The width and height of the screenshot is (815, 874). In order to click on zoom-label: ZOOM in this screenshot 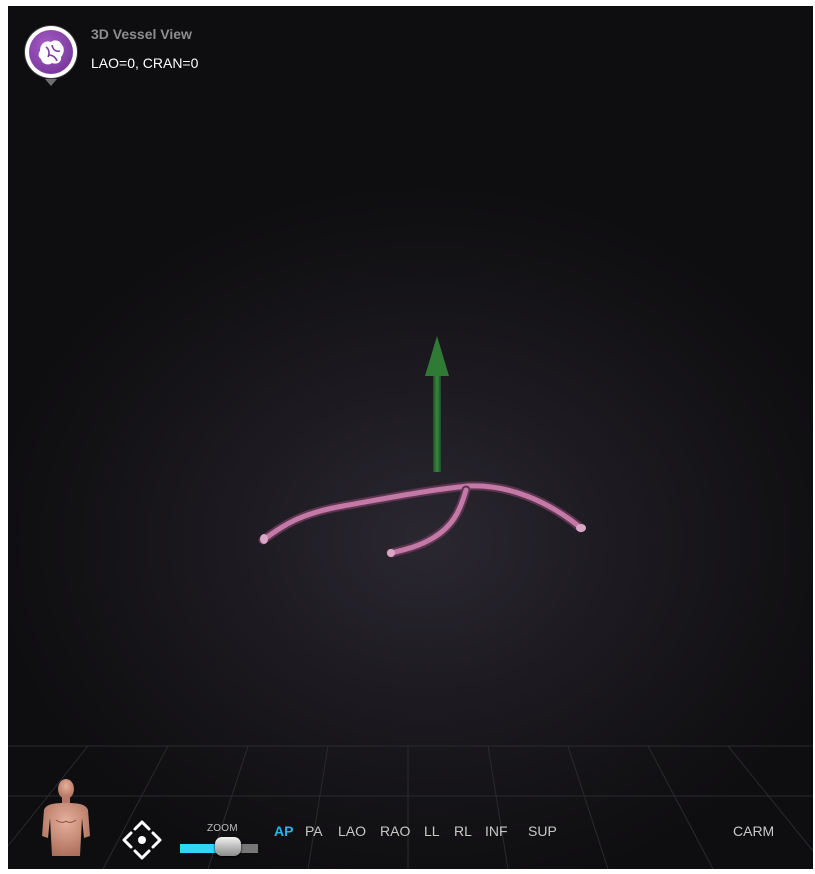, I will do `click(222, 828)`.